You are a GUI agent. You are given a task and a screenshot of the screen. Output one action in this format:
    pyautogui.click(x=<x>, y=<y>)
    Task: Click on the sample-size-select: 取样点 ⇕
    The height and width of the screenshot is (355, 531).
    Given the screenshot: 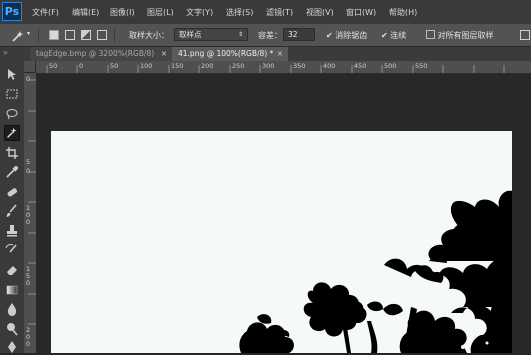 What is the action you would take?
    pyautogui.click(x=211, y=34)
    